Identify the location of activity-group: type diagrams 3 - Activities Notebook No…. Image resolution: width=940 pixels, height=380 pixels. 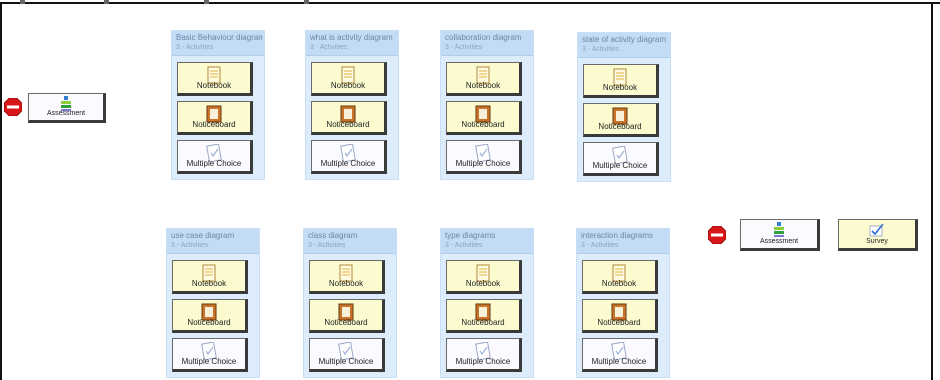
(487, 303).